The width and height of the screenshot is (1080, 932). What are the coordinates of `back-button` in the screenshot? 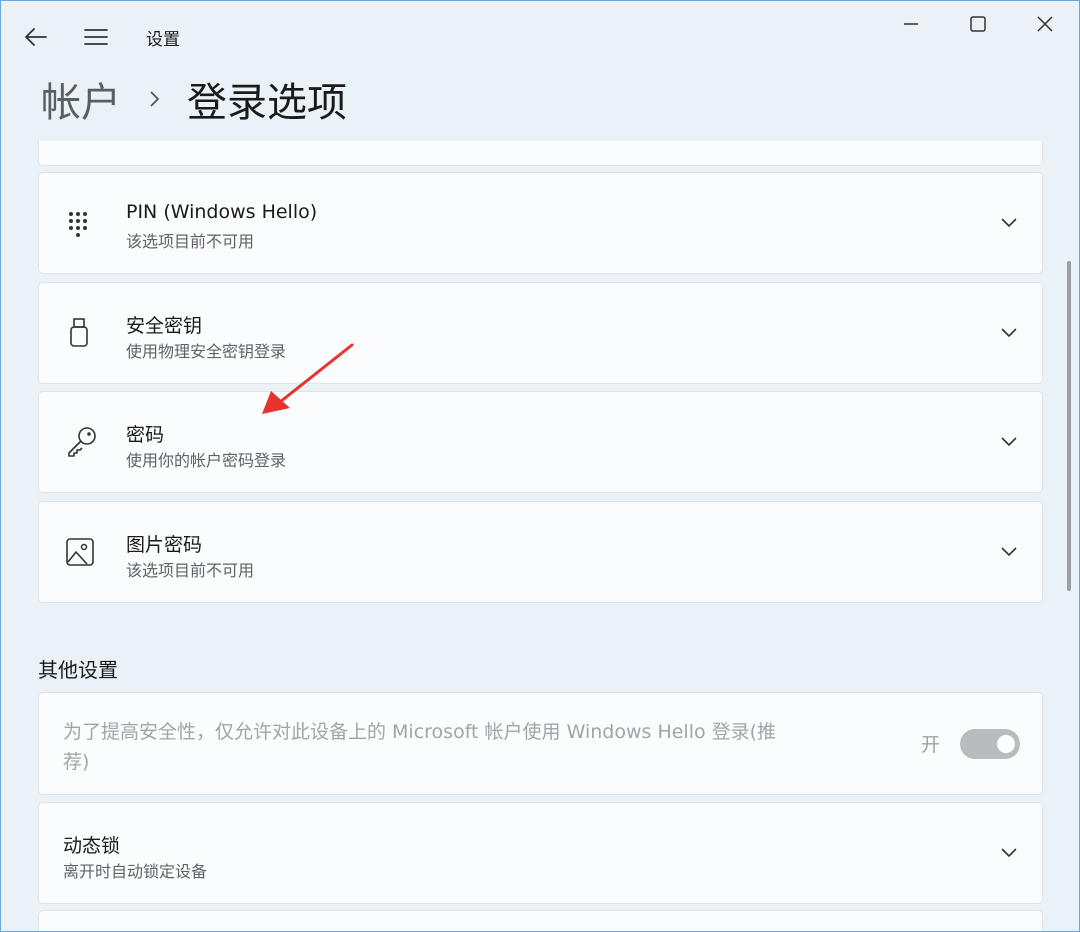 It's located at (36, 37).